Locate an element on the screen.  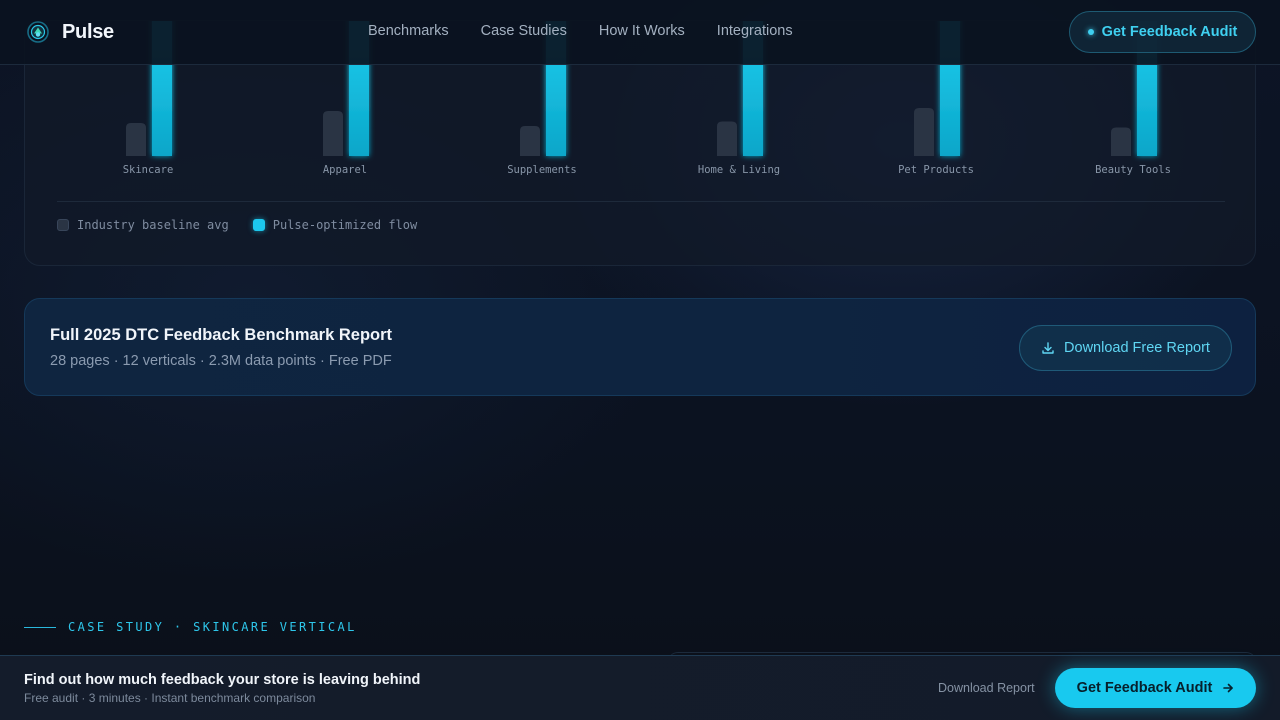
category-label-5: Beauty Tools is located at coordinates (1133, 170).